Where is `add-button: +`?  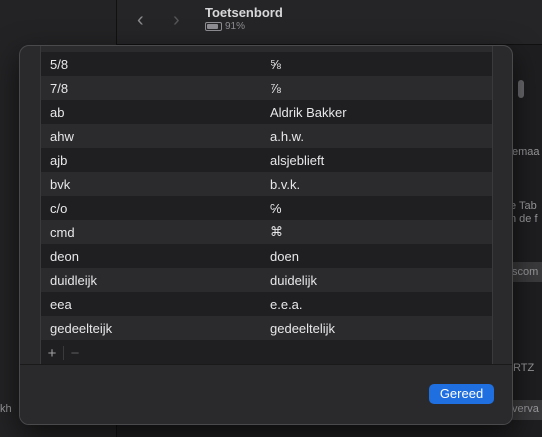 add-button: + is located at coordinates (52, 353).